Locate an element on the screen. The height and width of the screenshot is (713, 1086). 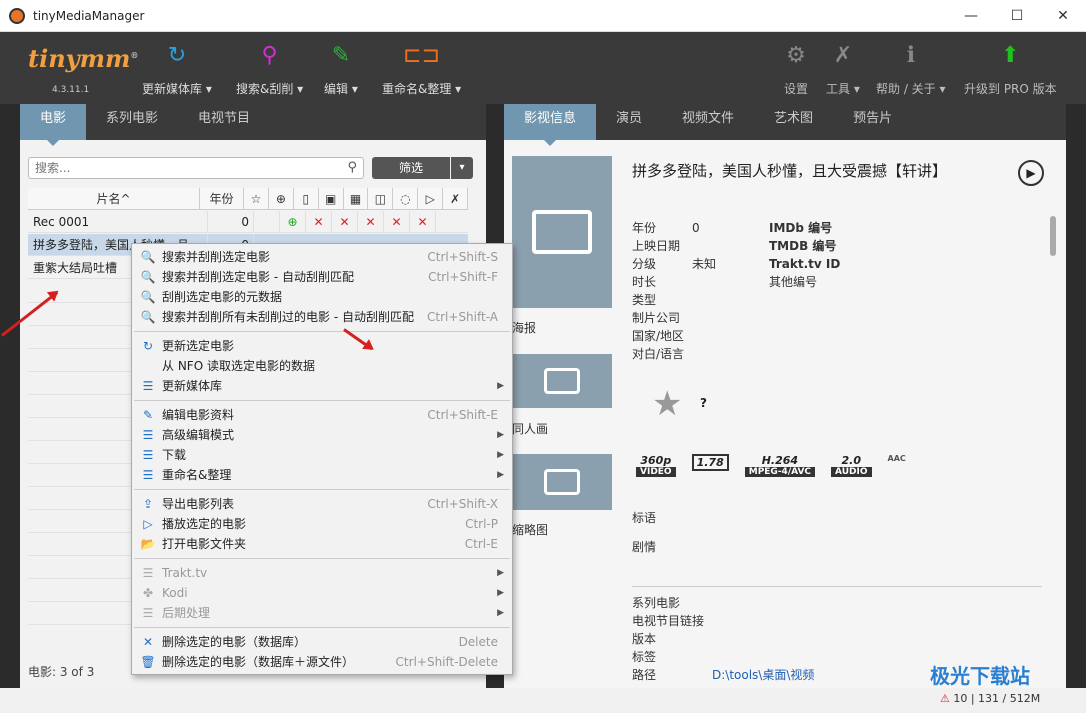
tagline-label: 标语 is located at coordinates (644, 518).